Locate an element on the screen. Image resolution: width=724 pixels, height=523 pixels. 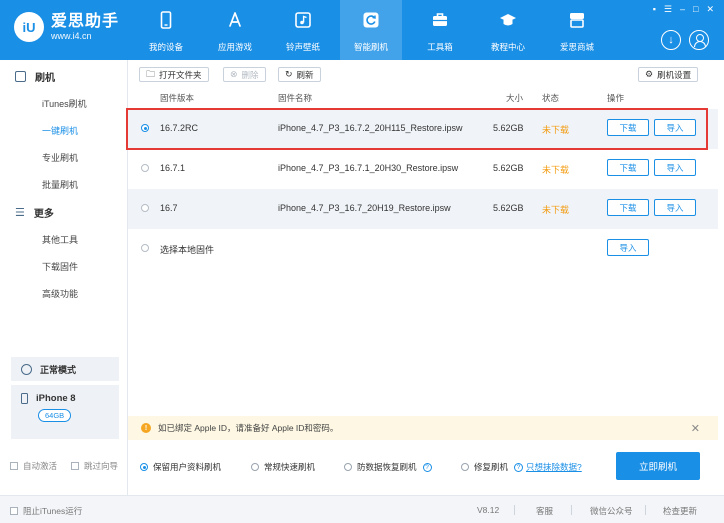
check-update-link: 检查更新 is located at coordinates (680, 511).